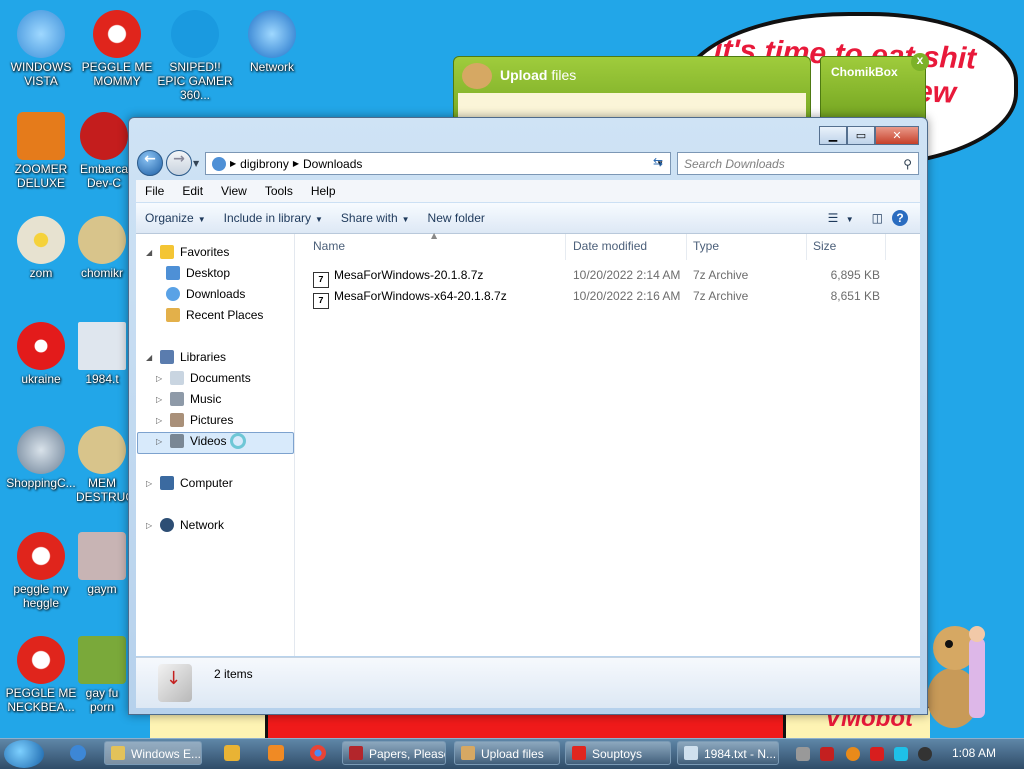 The image size is (1024, 769). Describe the element at coordinates (456, 218) in the screenshot. I see `new-folder-button: New folder` at that location.